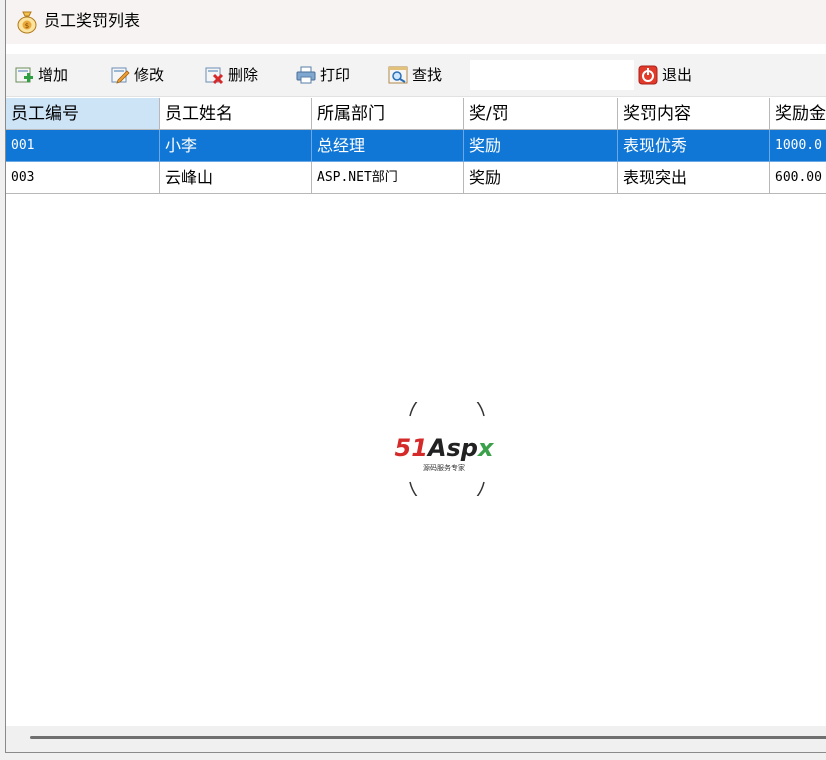 The height and width of the screenshot is (760, 826). I want to click on print-button: 打印, so click(323, 75).